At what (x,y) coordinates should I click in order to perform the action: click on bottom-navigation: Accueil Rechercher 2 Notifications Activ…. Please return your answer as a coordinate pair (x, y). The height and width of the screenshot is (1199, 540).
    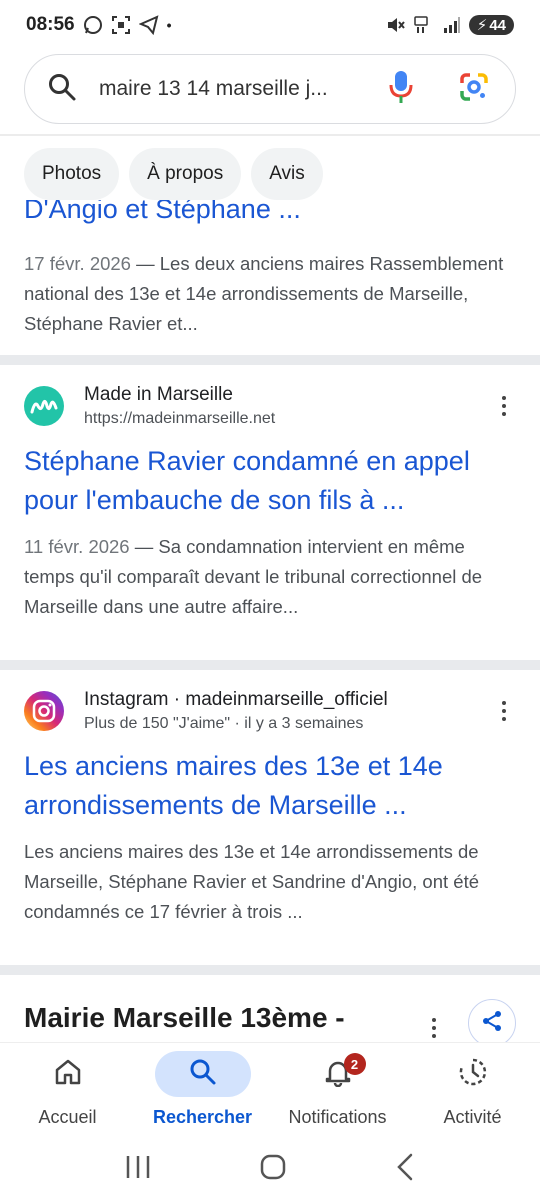
    Looking at the image, I should click on (270, 1091).